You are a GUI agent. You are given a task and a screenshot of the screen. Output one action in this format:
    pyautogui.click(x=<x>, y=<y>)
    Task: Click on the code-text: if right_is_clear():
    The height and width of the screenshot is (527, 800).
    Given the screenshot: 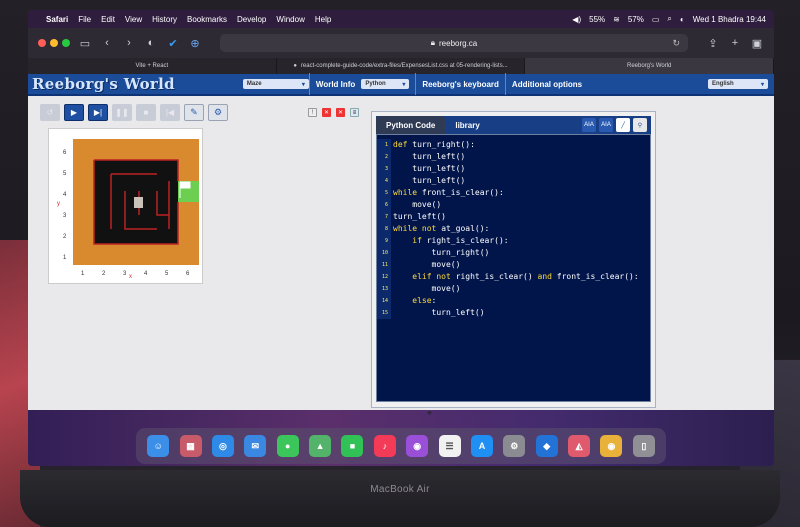 What is the action you would take?
    pyautogui.click(x=460, y=240)
    